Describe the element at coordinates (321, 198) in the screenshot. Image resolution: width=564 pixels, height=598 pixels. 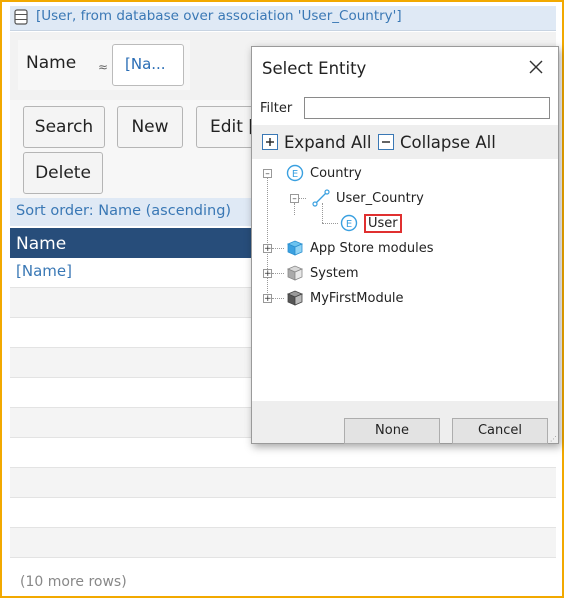
I see `association-icon` at that location.